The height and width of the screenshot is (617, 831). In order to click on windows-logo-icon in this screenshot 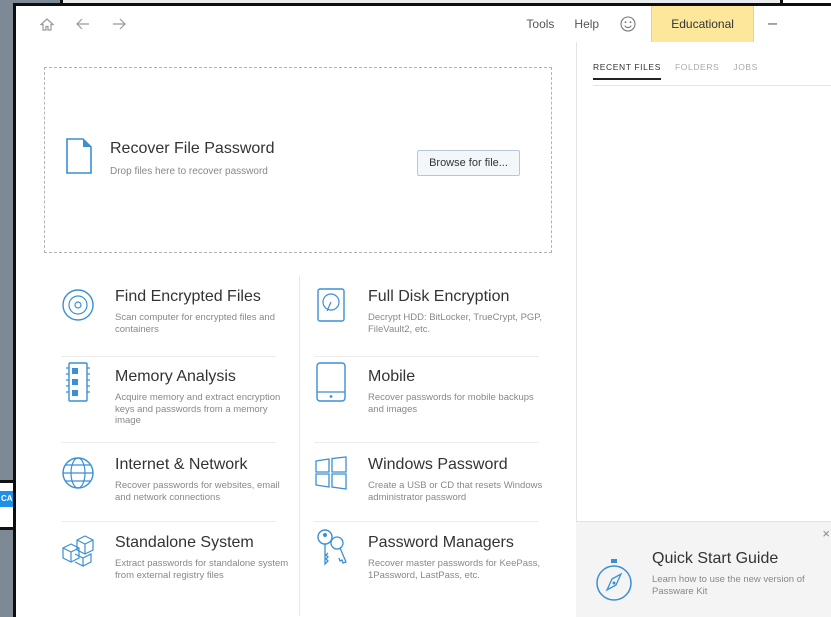, I will do `click(331, 473)`.